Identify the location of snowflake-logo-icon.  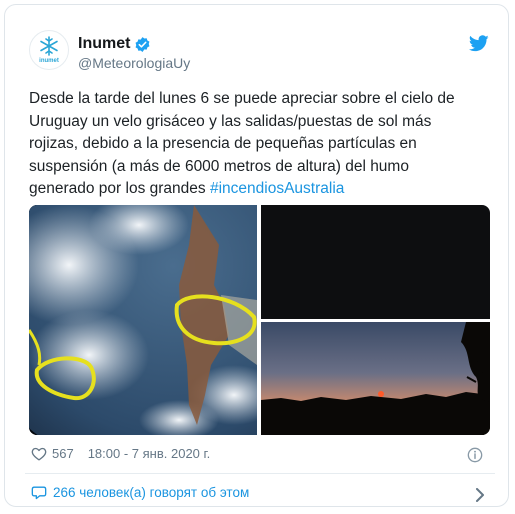
(49, 46).